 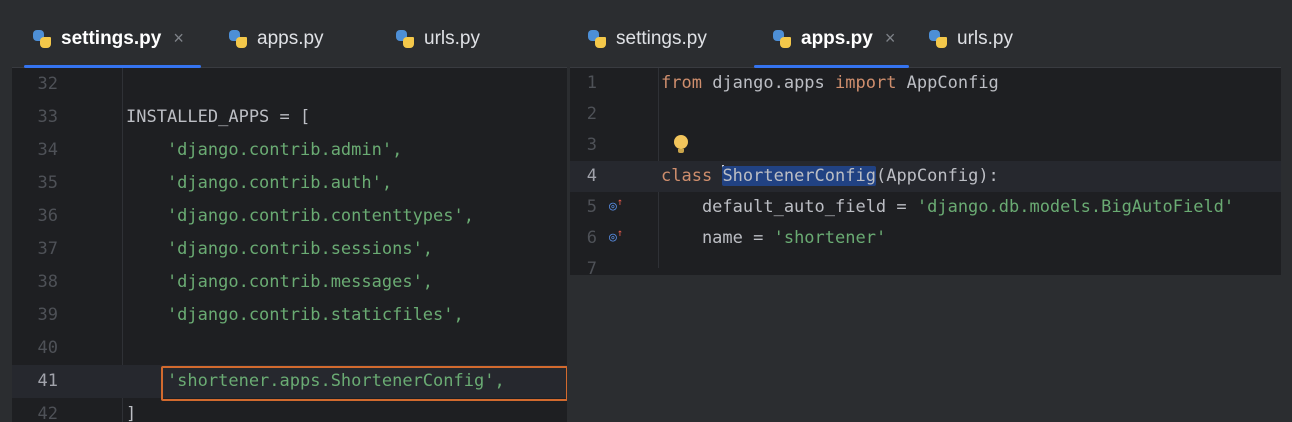 I want to click on keyword-token: import, so click(x=866, y=83).